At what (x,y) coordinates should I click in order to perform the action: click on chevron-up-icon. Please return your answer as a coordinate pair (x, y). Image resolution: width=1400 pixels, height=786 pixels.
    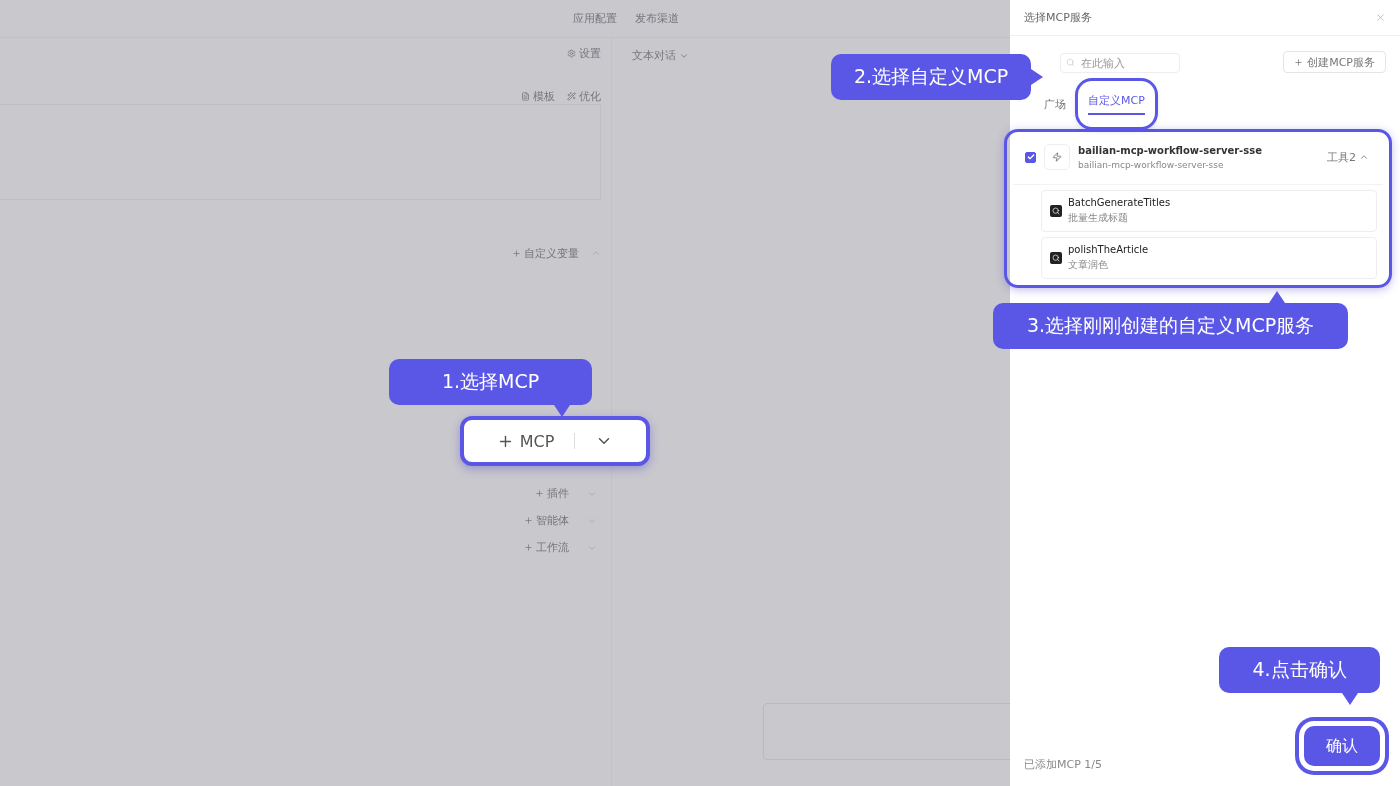
    Looking at the image, I should click on (1364, 157).